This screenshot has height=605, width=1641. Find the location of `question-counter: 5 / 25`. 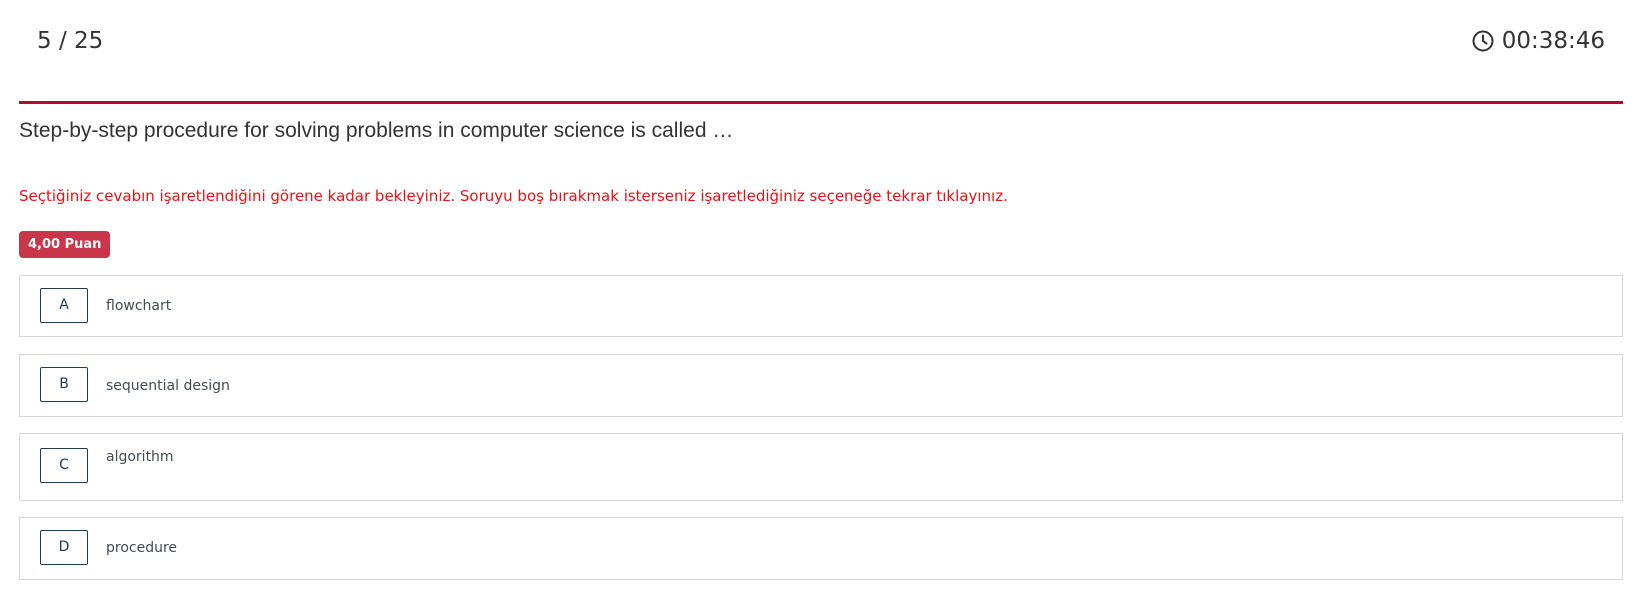

question-counter: 5 / 25 is located at coordinates (70, 41).